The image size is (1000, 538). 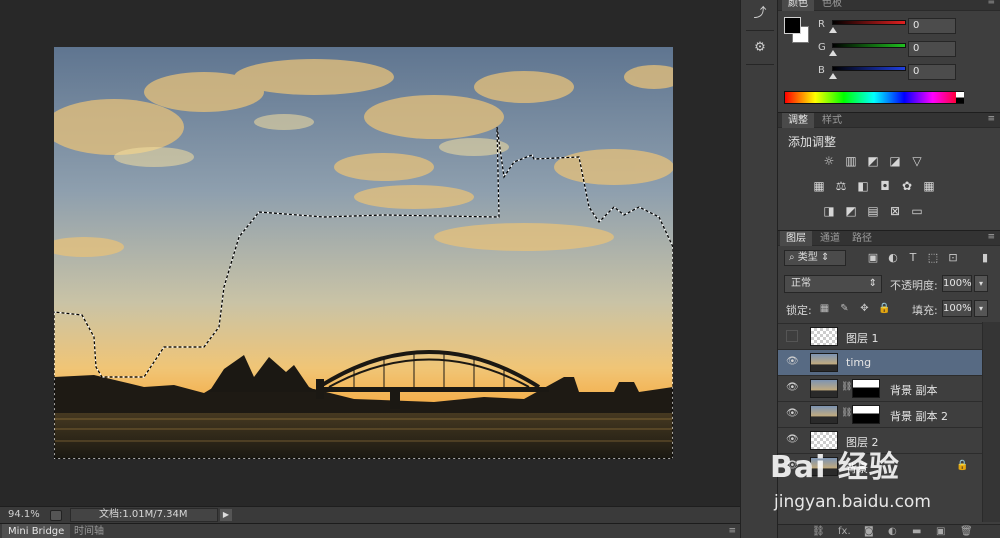 What do you see at coordinates (862, 238) in the screenshot?
I see `tab-paths: 路径` at bounding box center [862, 238].